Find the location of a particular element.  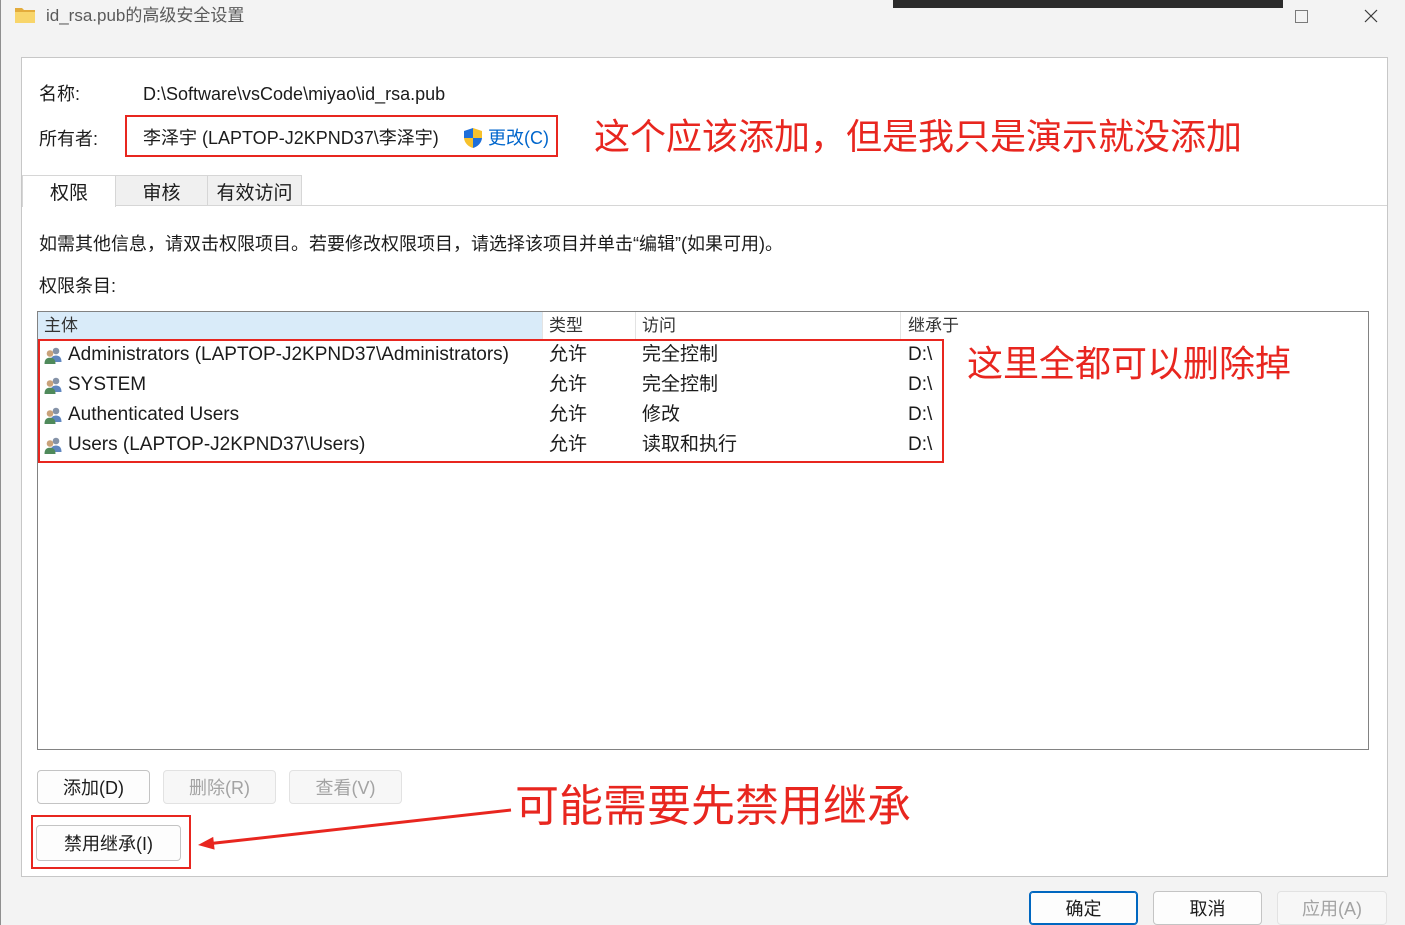

tab-permissions: 权限 is located at coordinates (69, 191).